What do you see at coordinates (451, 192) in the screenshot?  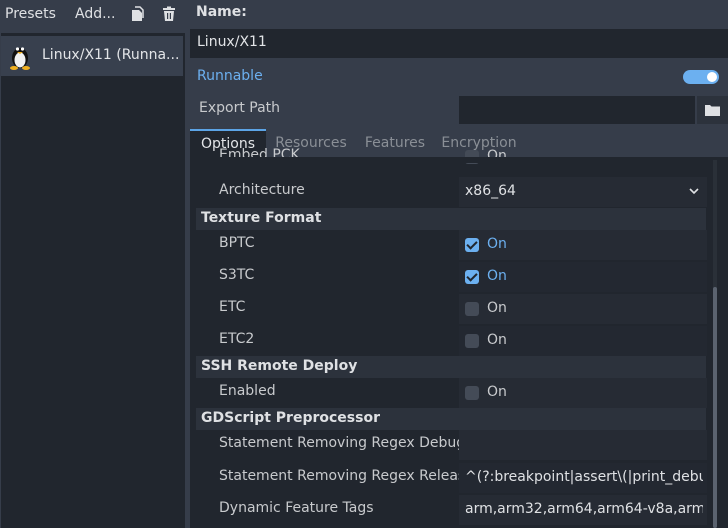 I see `option-row-architecture: Architecture x86_64` at bounding box center [451, 192].